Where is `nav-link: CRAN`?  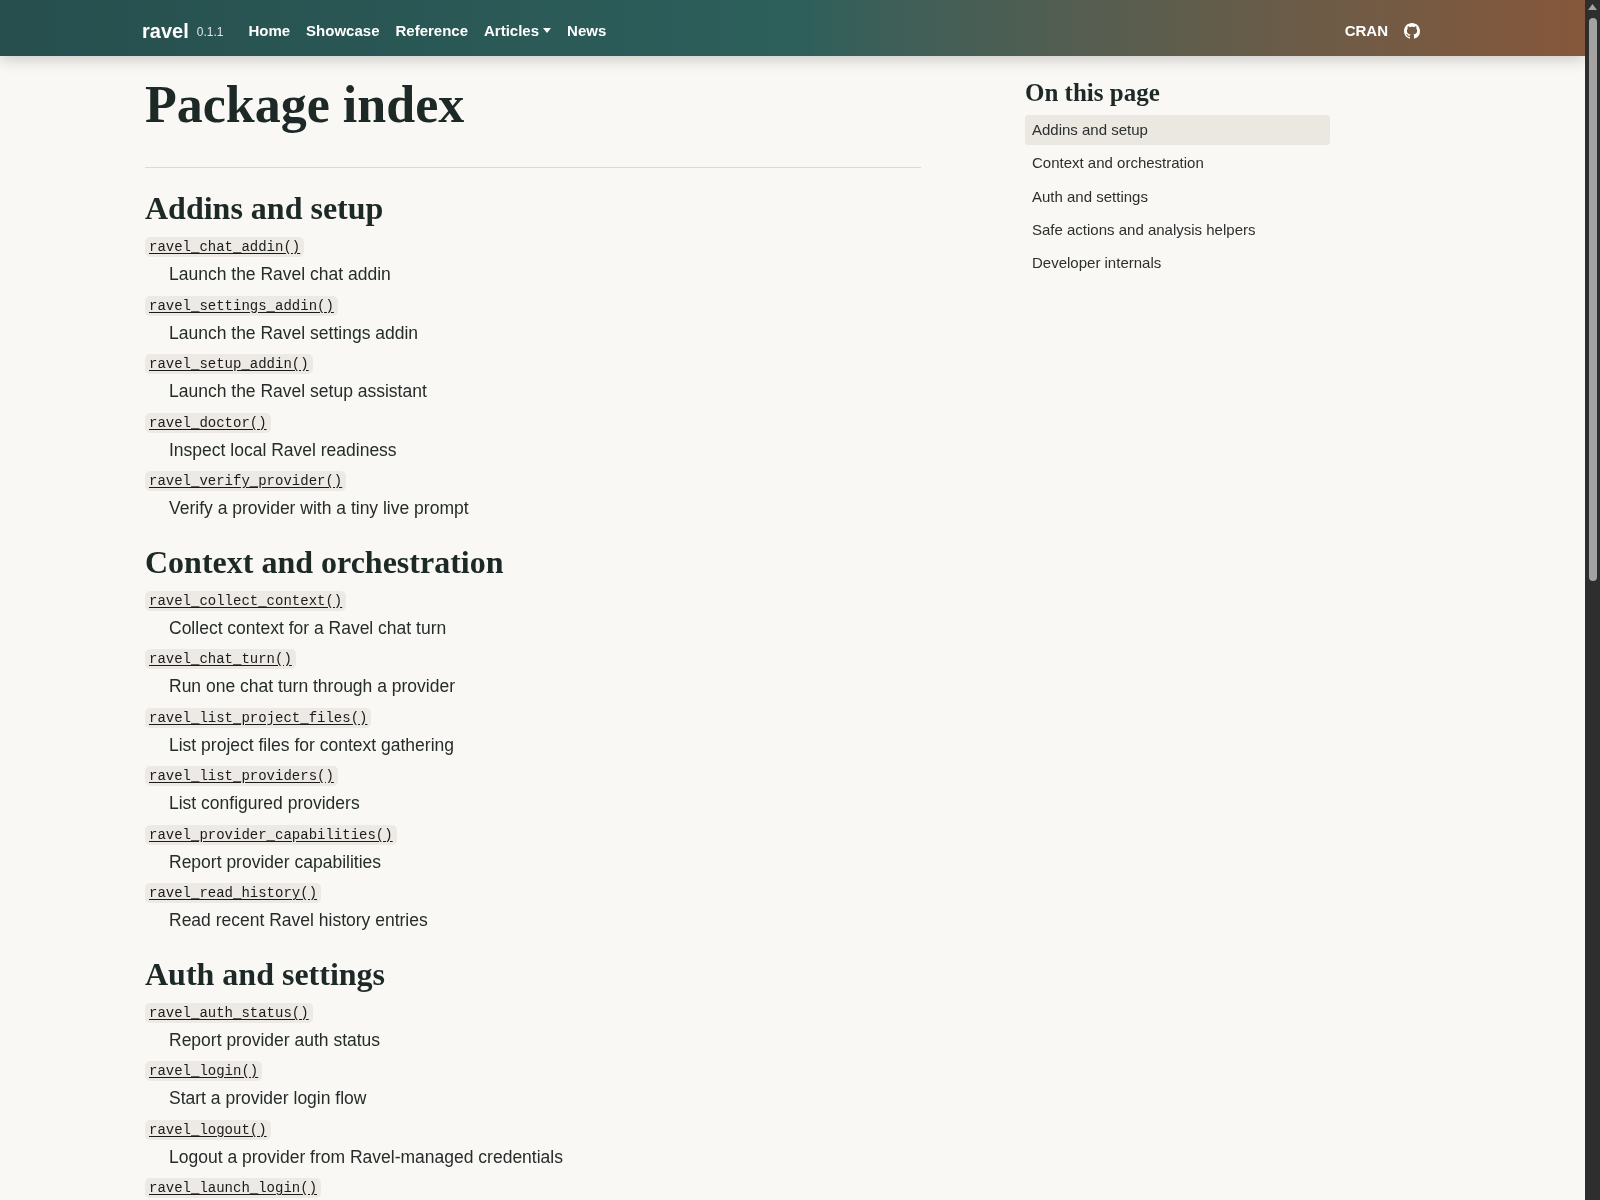
nav-link: CRAN is located at coordinates (1366, 30).